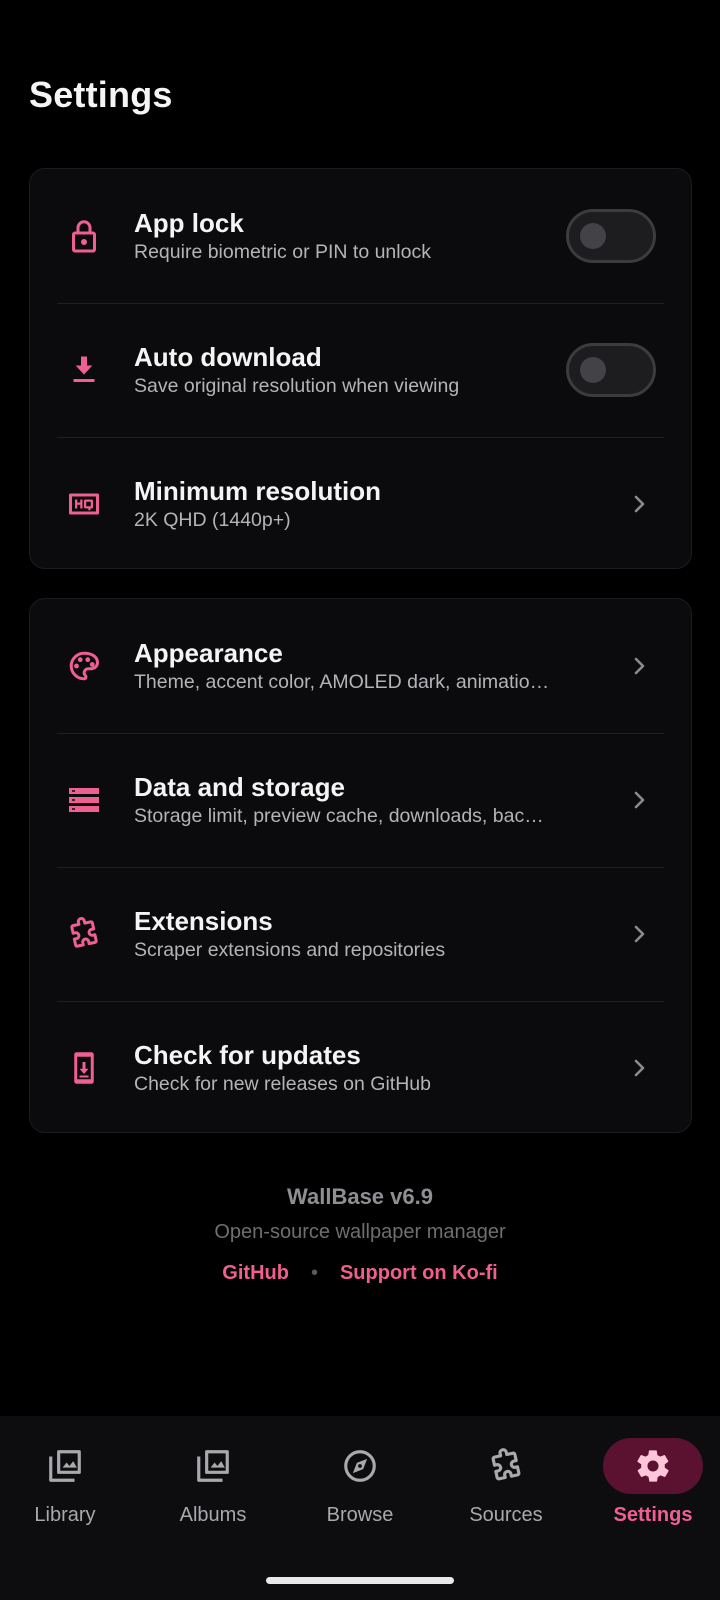 The height and width of the screenshot is (1600, 720). I want to click on system-update-icon, so click(84, 1068).